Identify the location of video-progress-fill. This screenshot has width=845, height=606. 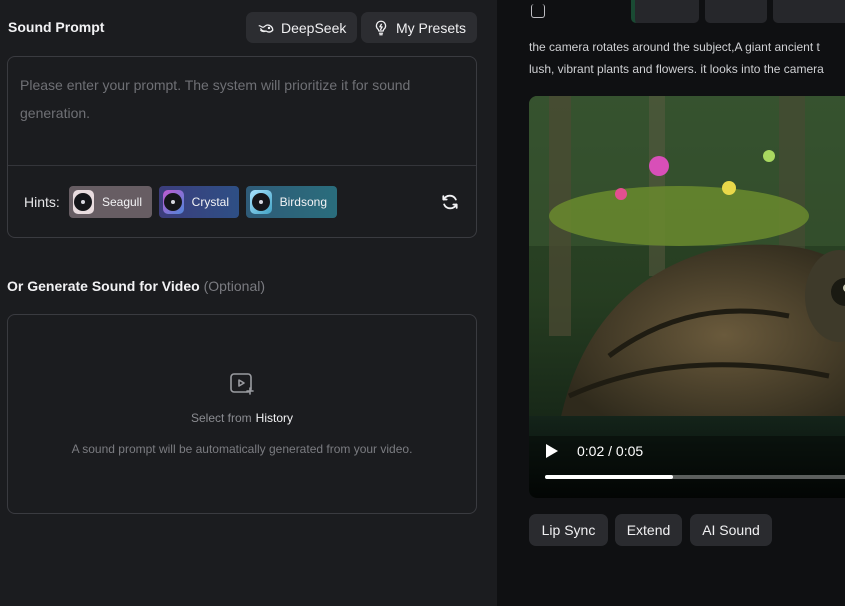
(609, 477).